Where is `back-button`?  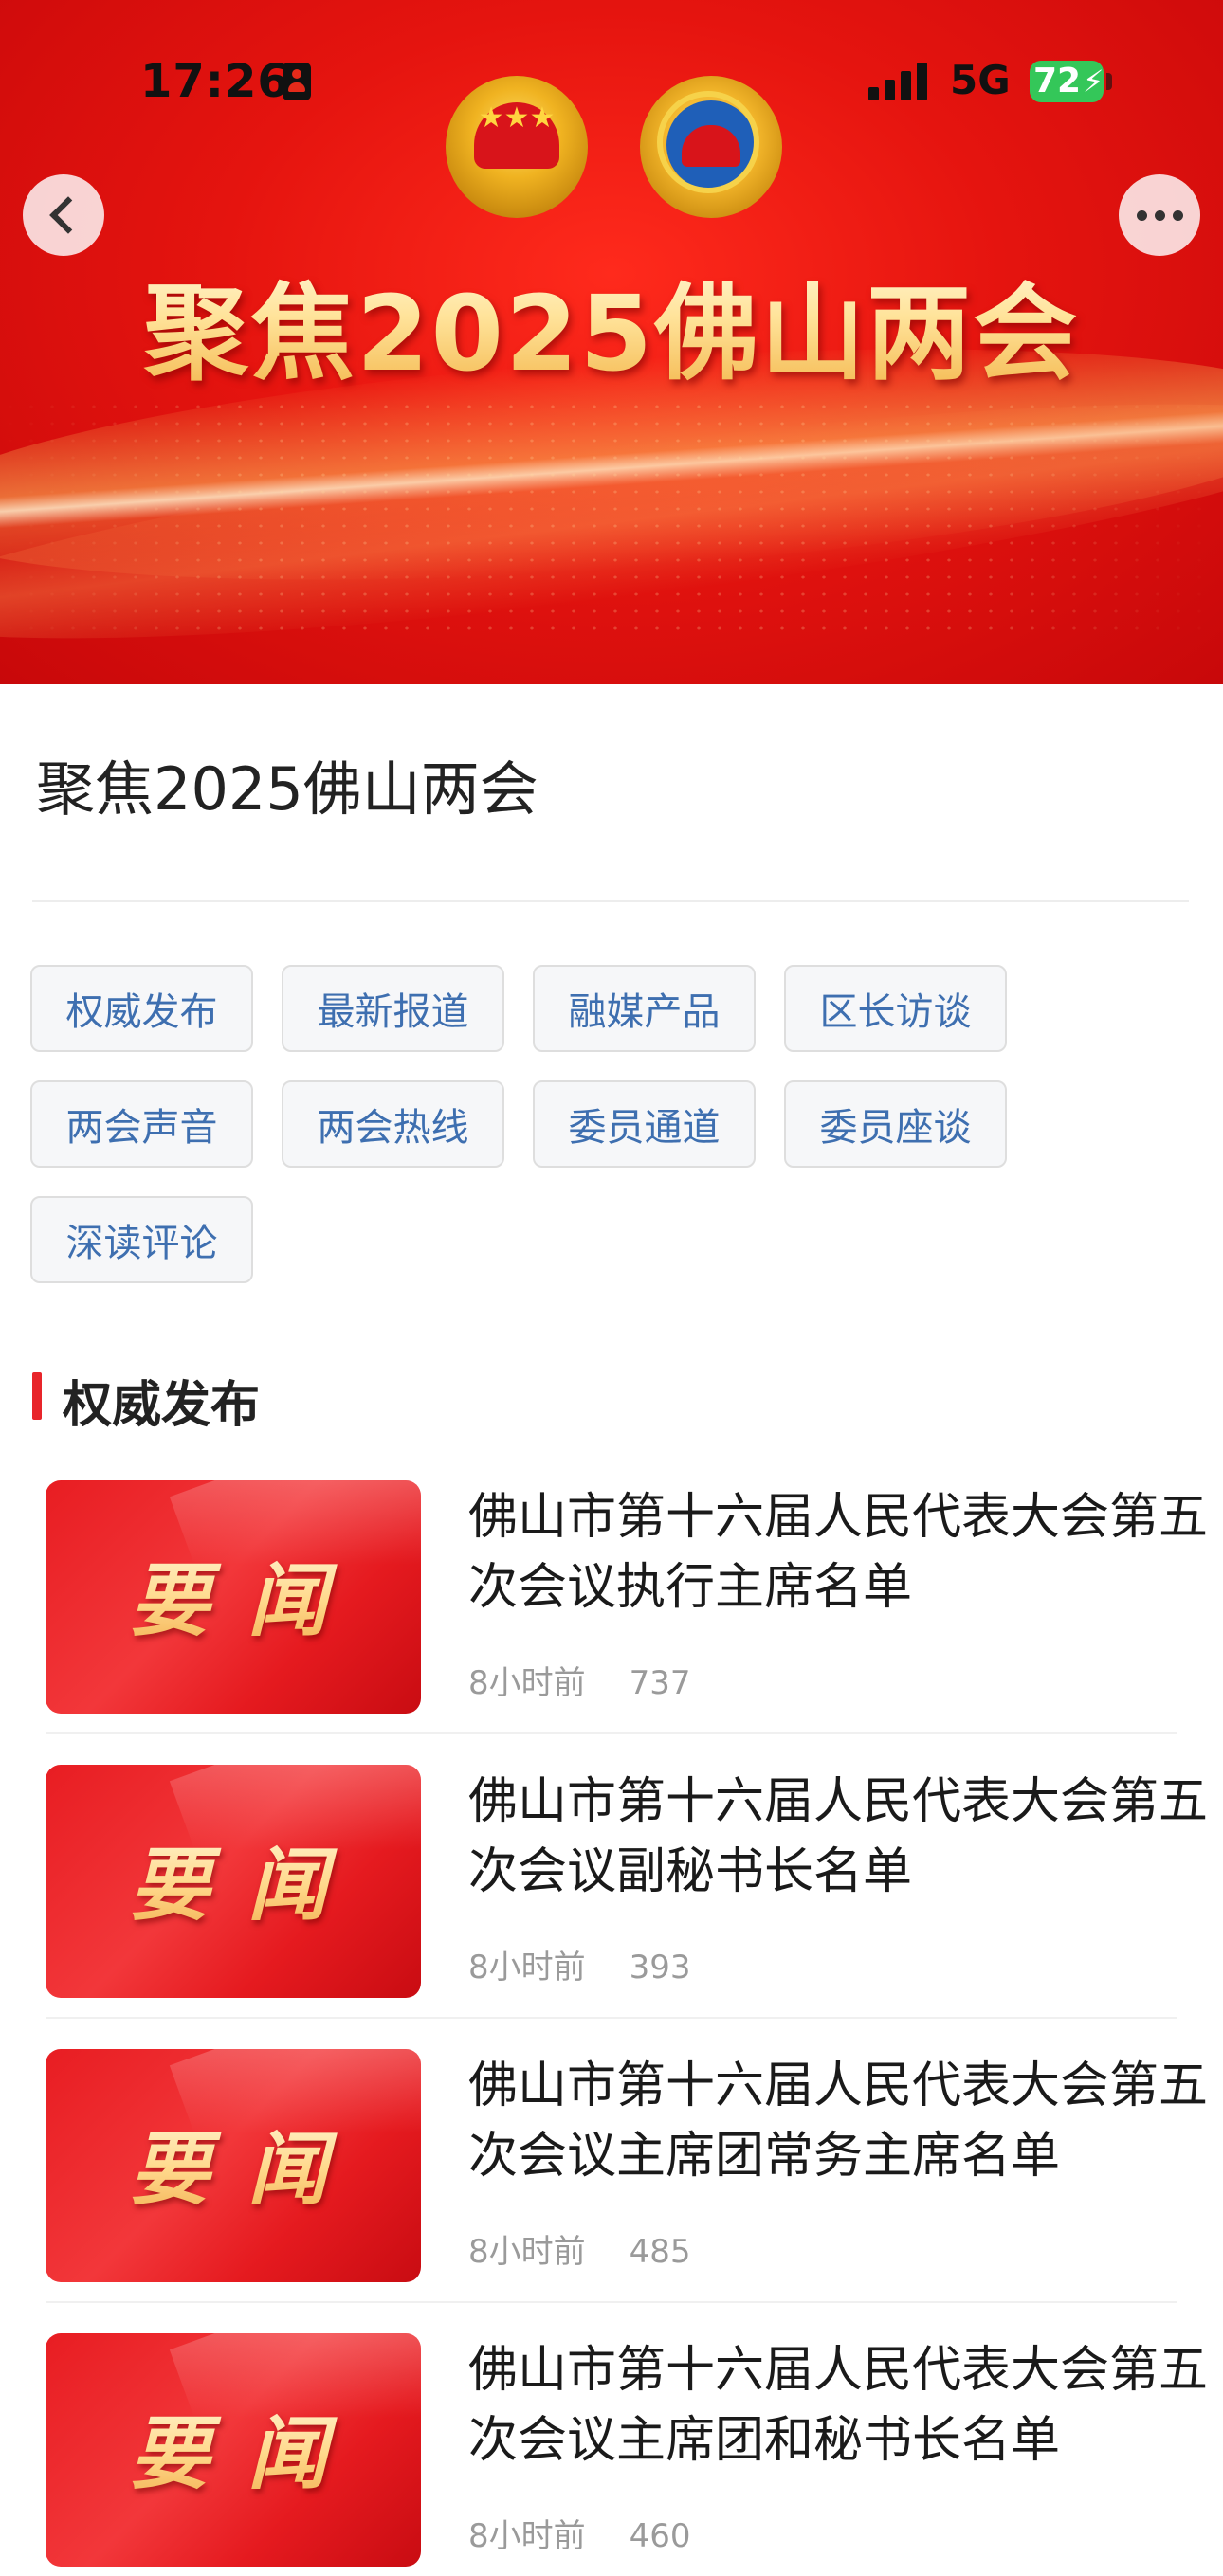
back-button is located at coordinates (63, 215).